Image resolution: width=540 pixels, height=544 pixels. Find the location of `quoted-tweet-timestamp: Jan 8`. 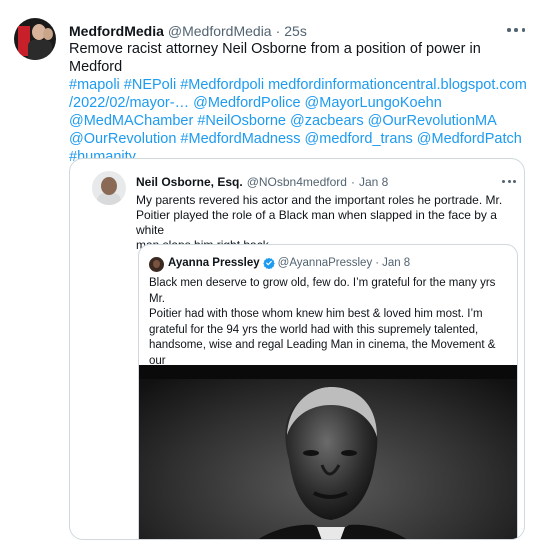

quoted-tweet-timestamp: Jan 8 is located at coordinates (373, 182).